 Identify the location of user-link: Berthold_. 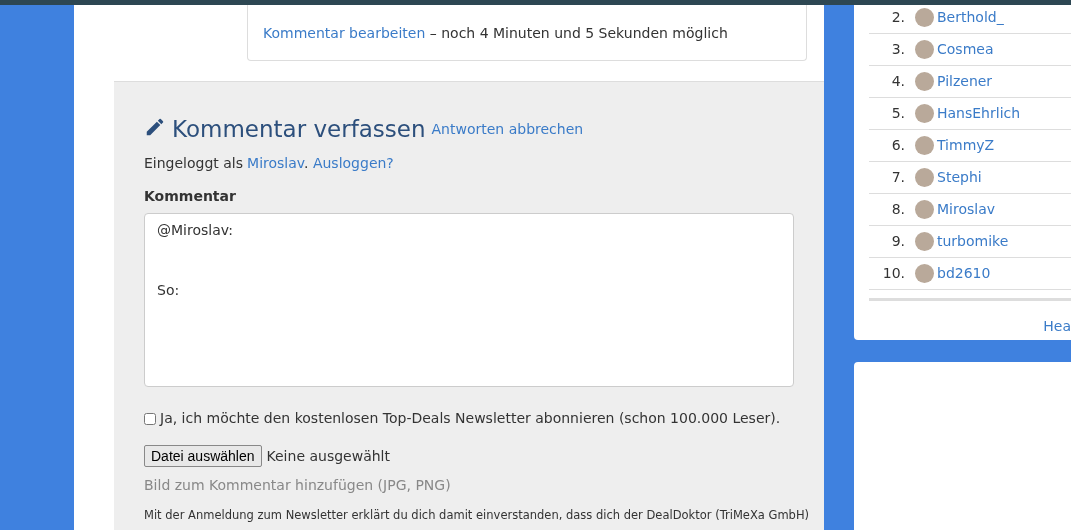
(970, 17).